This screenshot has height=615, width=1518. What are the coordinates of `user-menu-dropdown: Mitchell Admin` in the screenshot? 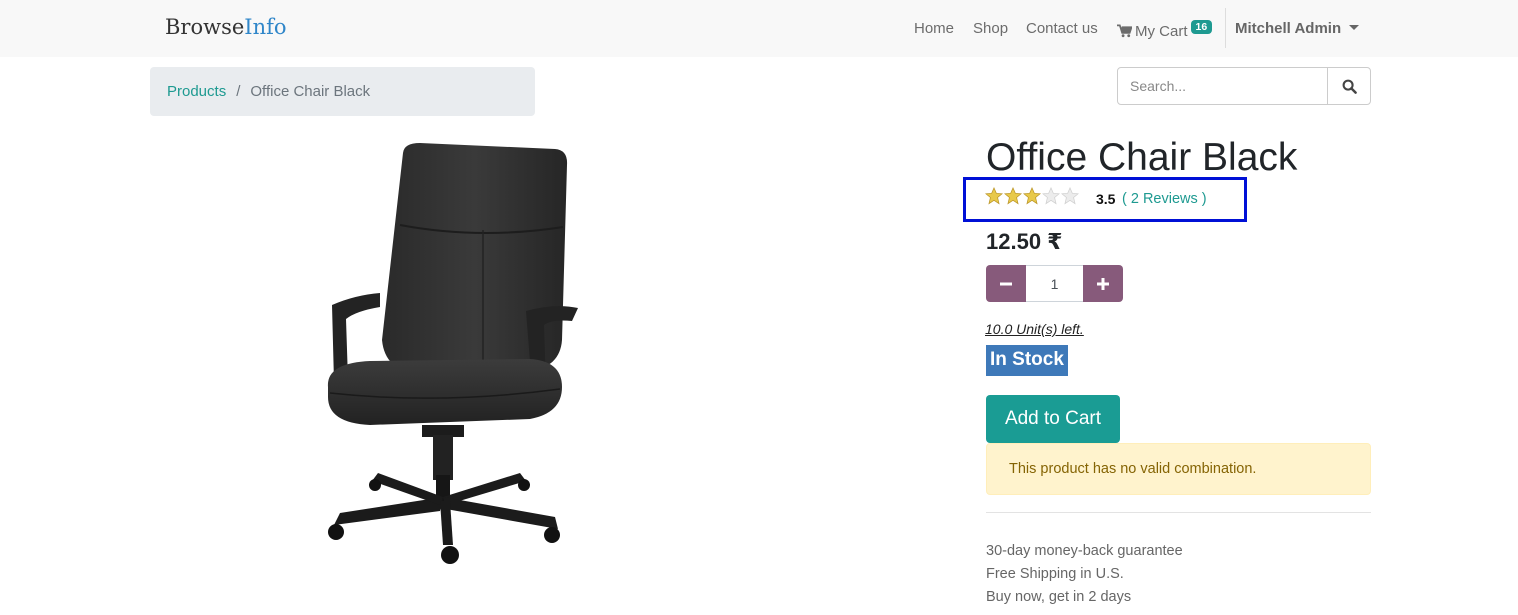 It's located at (1297, 28).